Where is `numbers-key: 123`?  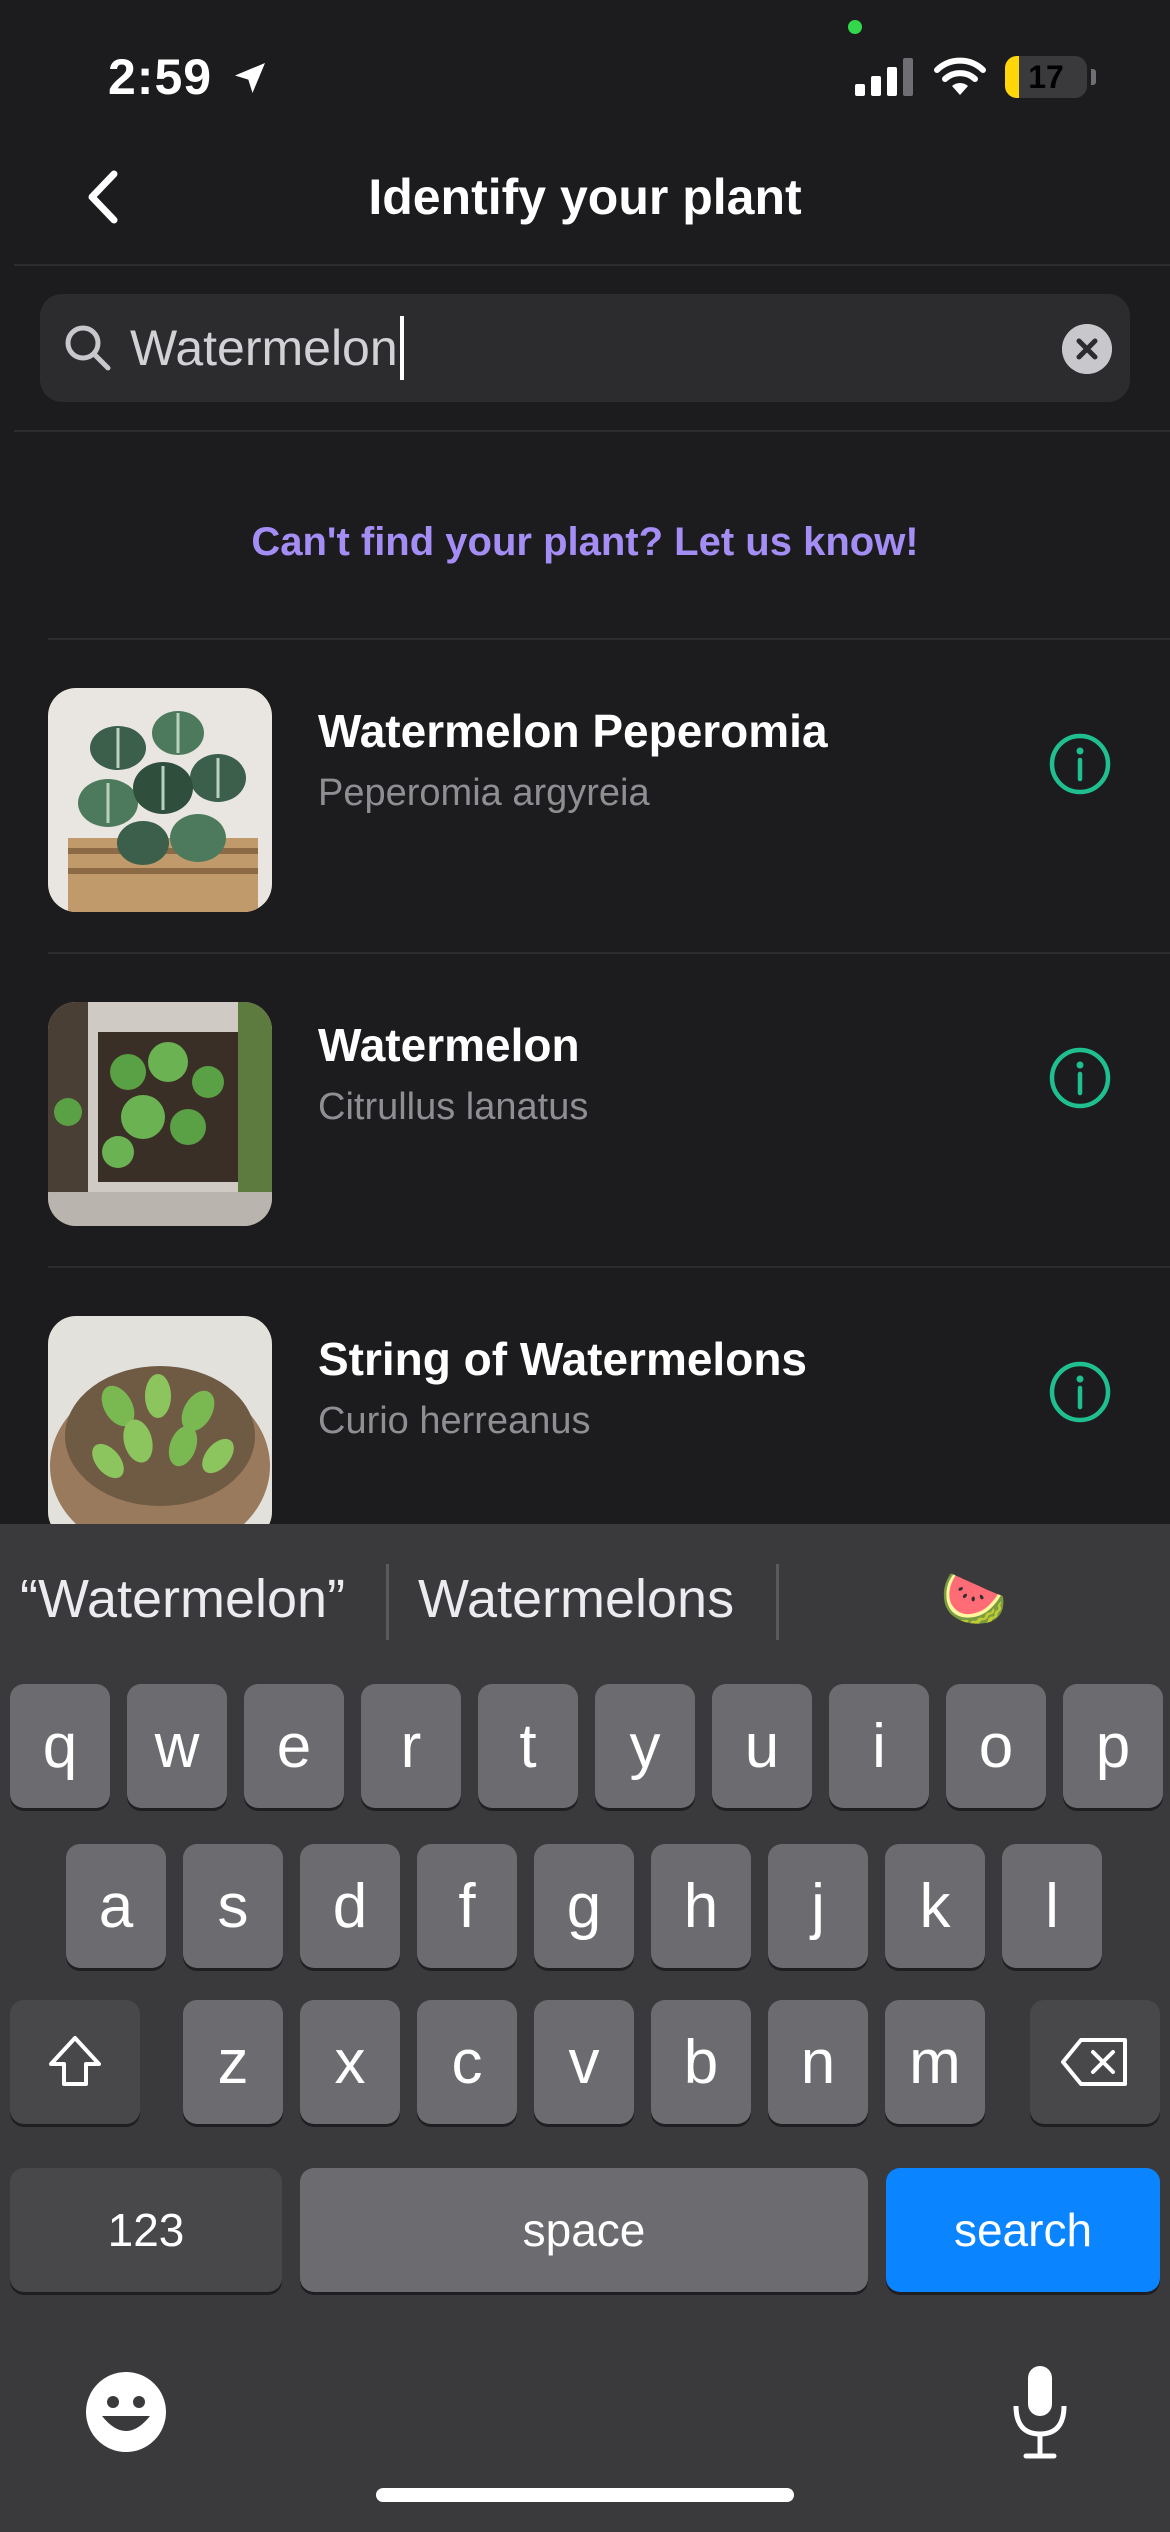
numbers-key: 123 is located at coordinates (146, 2230).